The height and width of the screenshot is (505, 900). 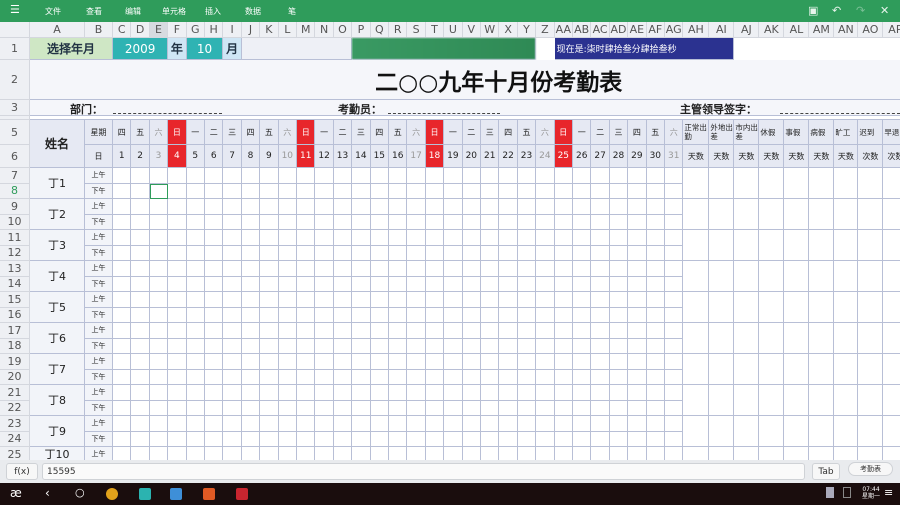 What do you see at coordinates (15, 207) in the screenshot?
I see `row-header: 9` at bounding box center [15, 207].